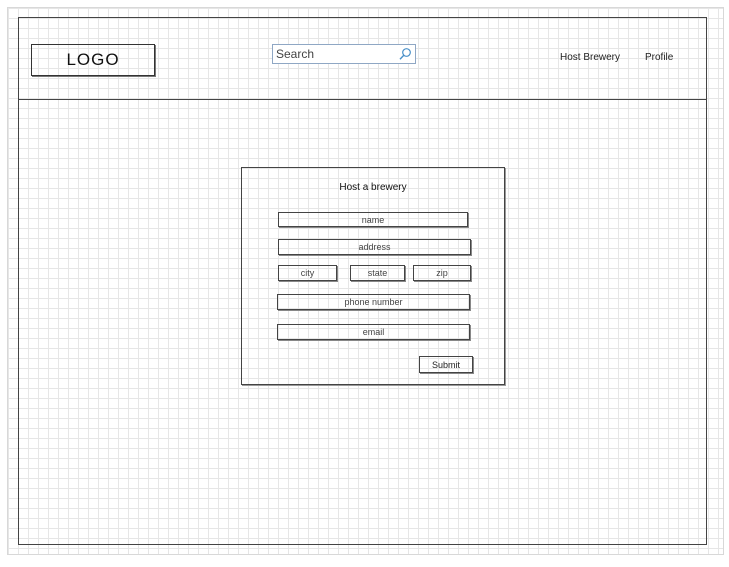  I want to click on form-title: Host a brewery, so click(373, 187).